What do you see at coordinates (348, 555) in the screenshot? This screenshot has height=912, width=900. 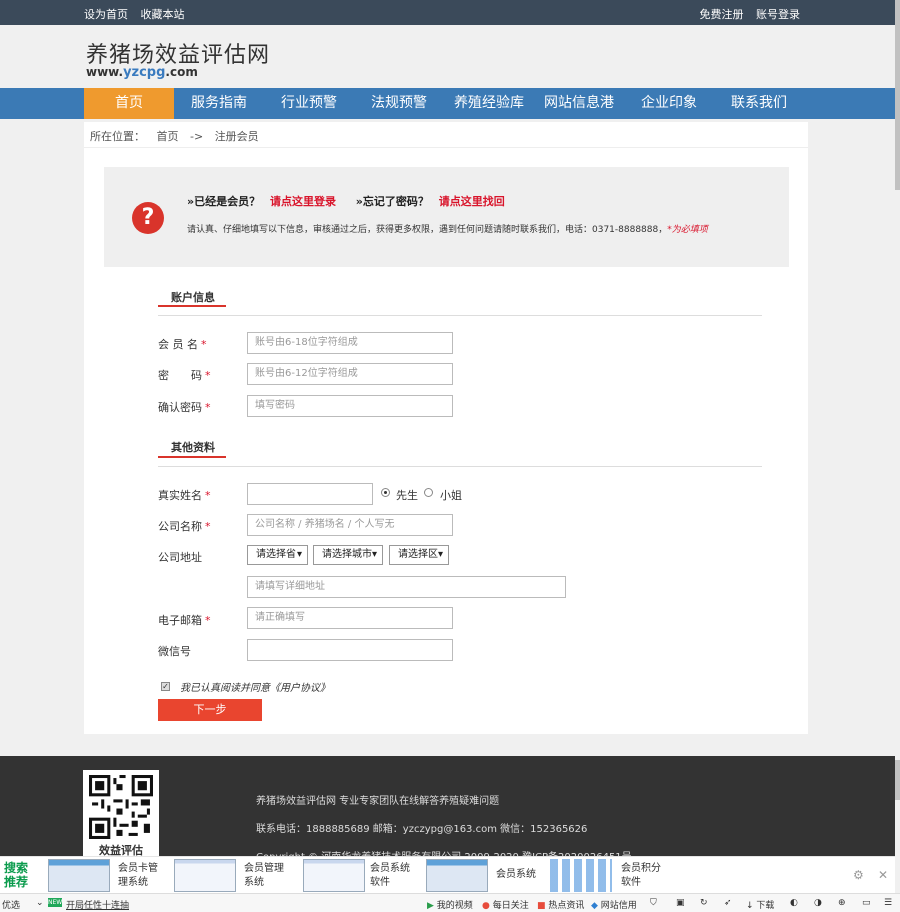 I see `city-select: 请选择城市` at bounding box center [348, 555].